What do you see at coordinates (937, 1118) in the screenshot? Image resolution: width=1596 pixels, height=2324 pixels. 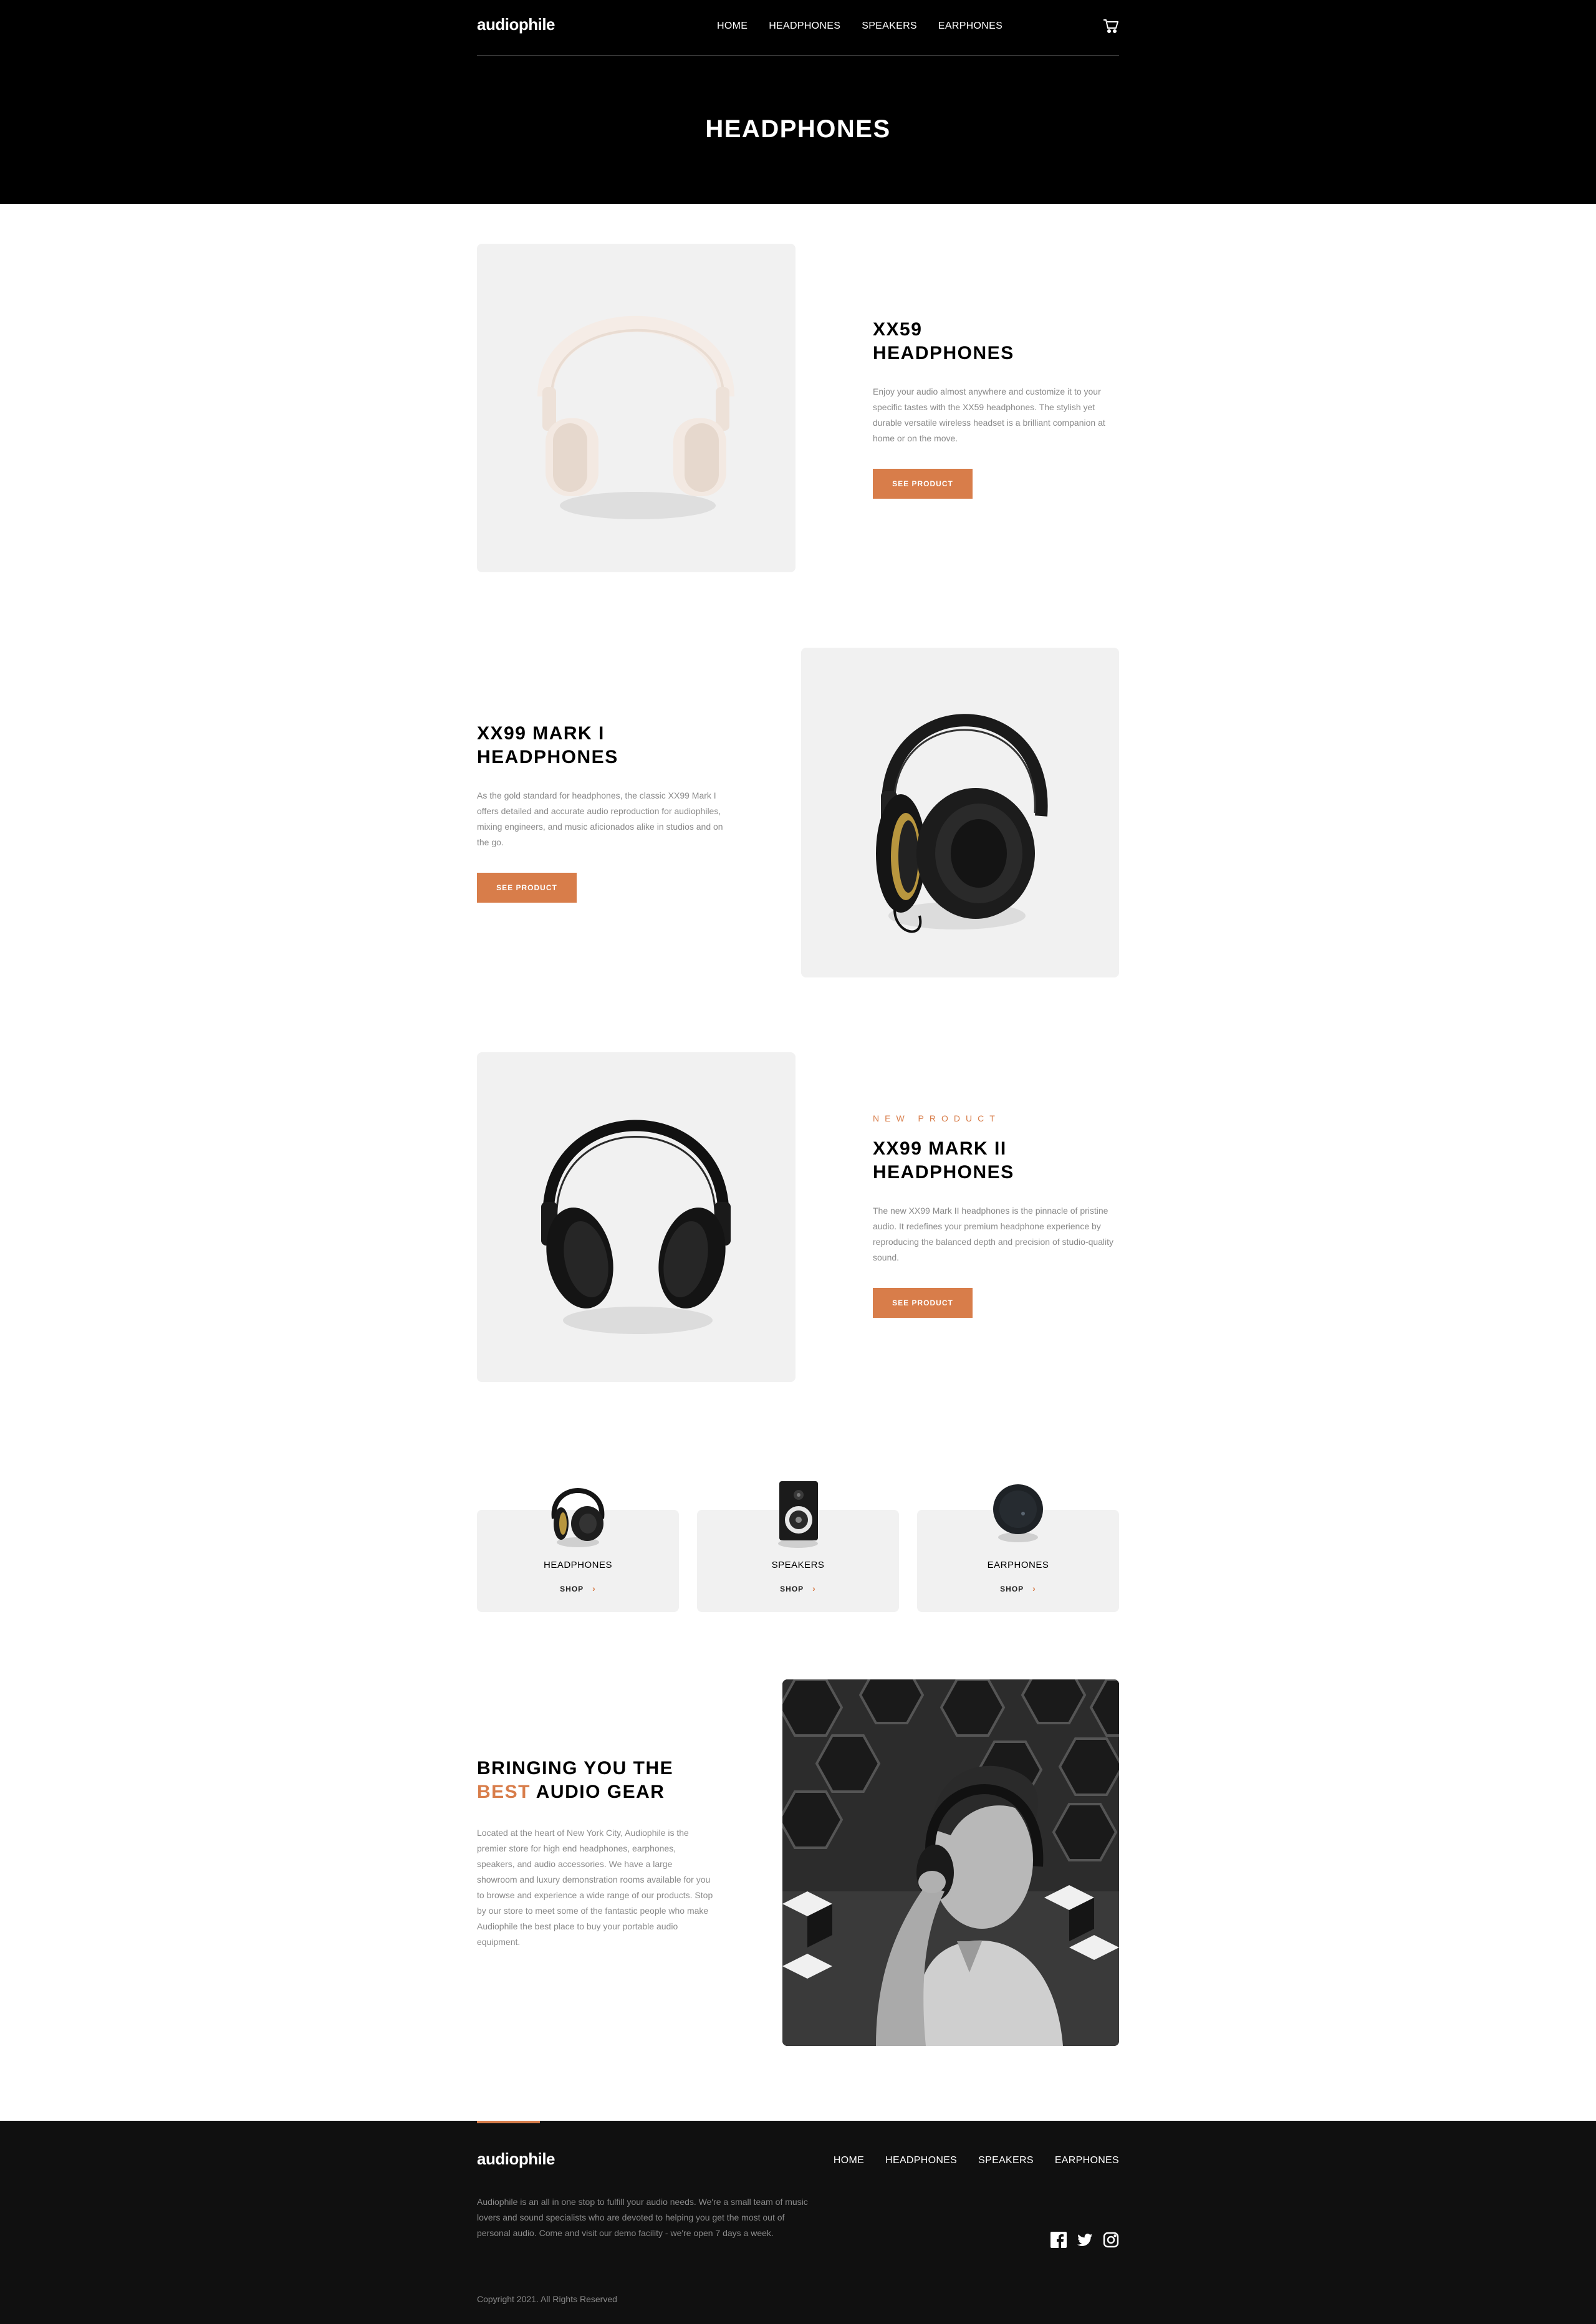 I see `new-product-label: NEW PRODUCT` at bounding box center [937, 1118].